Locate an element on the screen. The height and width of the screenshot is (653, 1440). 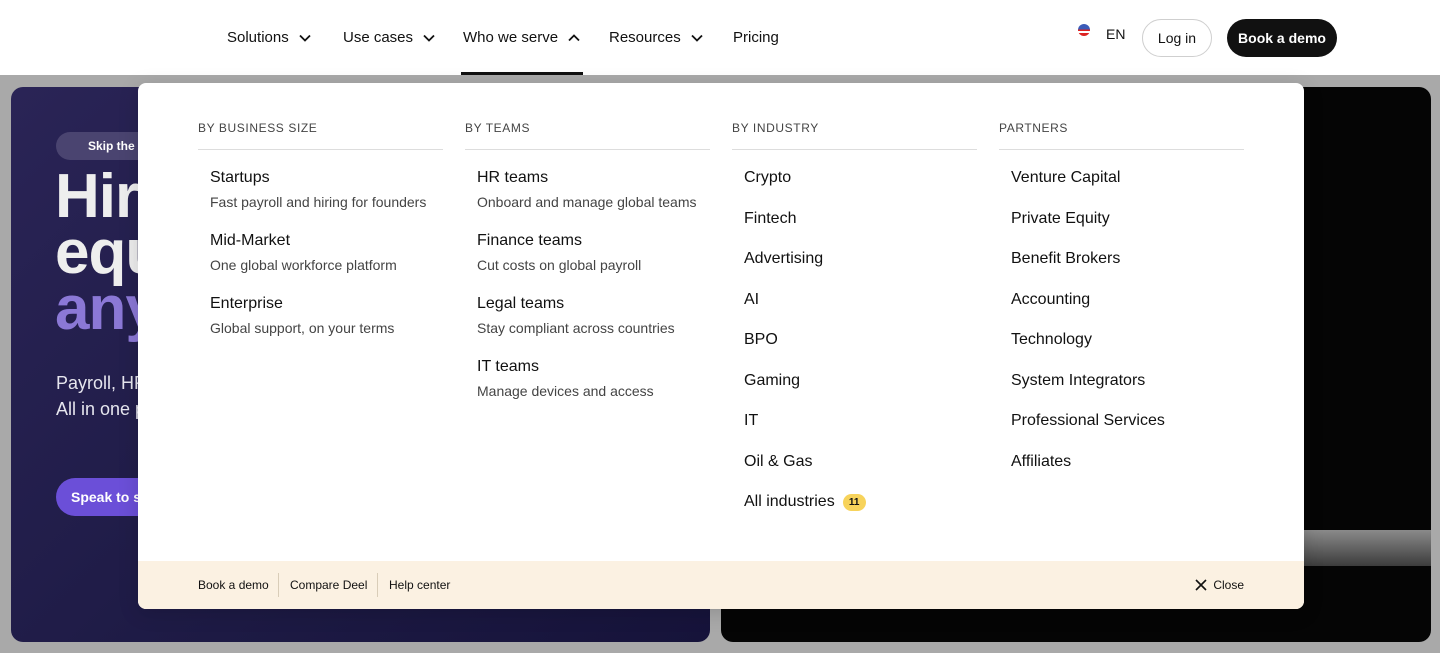
nav-solutions: Solutions is located at coordinates (269, 37).